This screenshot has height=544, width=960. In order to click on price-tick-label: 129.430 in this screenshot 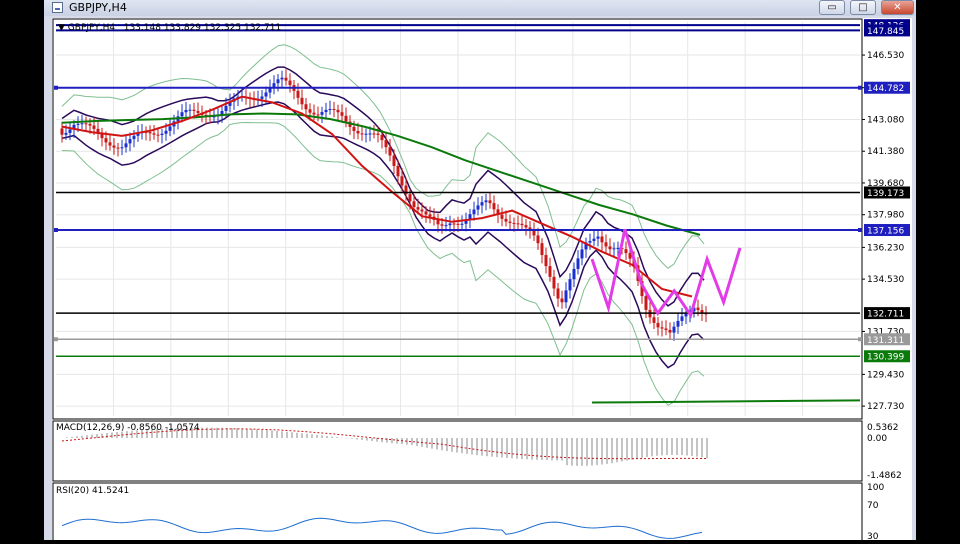, I will do `click(885, 375)`.